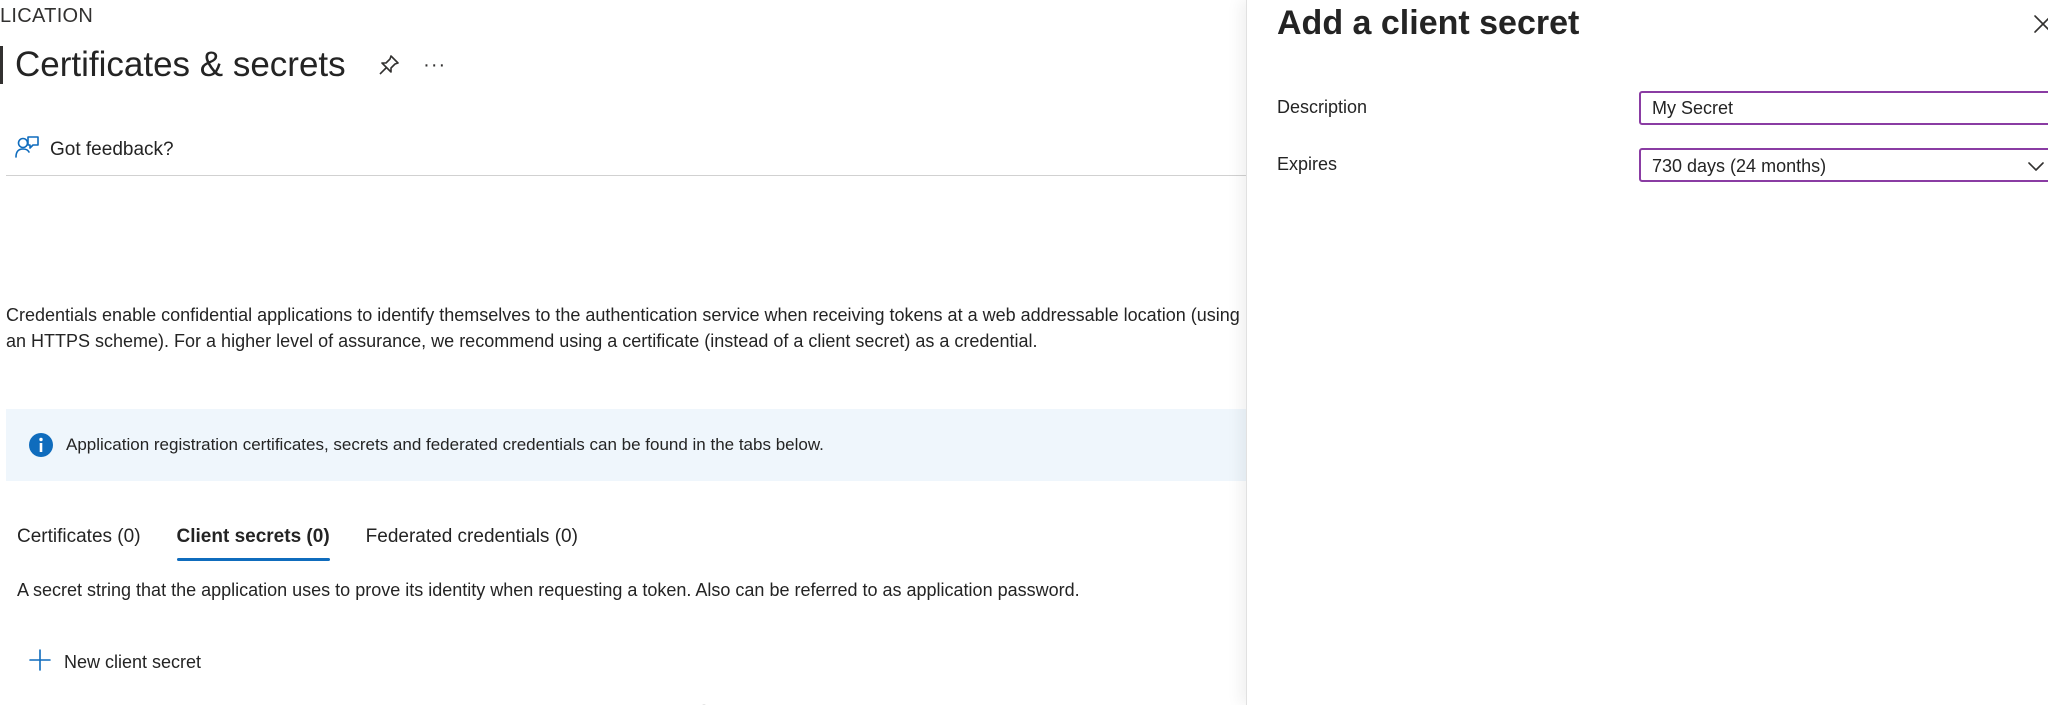 This screenshot has height=705, width=2048. Describe the element at coordinates (389, 65) in the screenshot. I see `pin-icon` at that location.